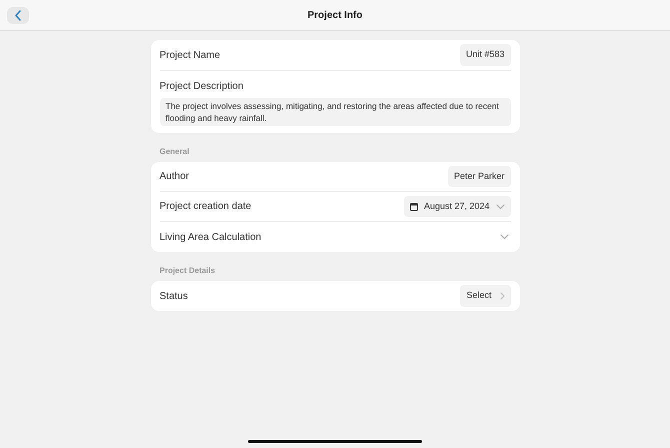 The height and width of the screenshot is (448, 670). What do you see at coordinates (457, 207) in the screenshot?
I see `date-picker: August 27, 2024` at bounding box center [457, 207].